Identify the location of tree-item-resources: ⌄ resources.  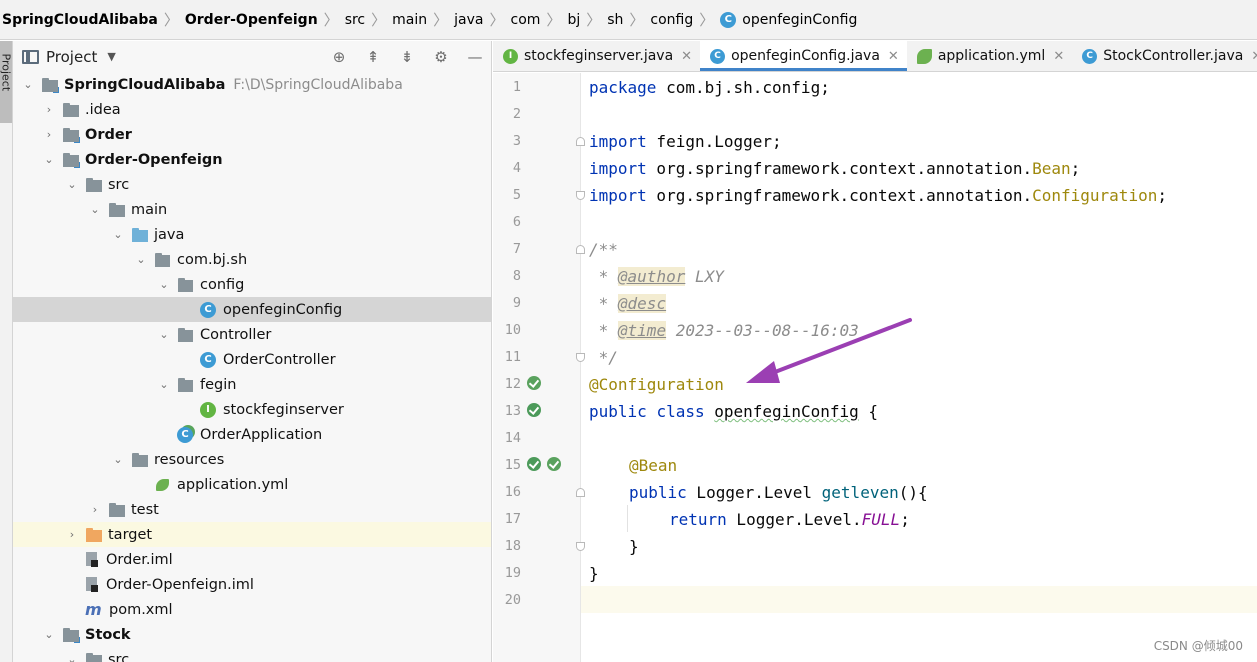
(252, 459).